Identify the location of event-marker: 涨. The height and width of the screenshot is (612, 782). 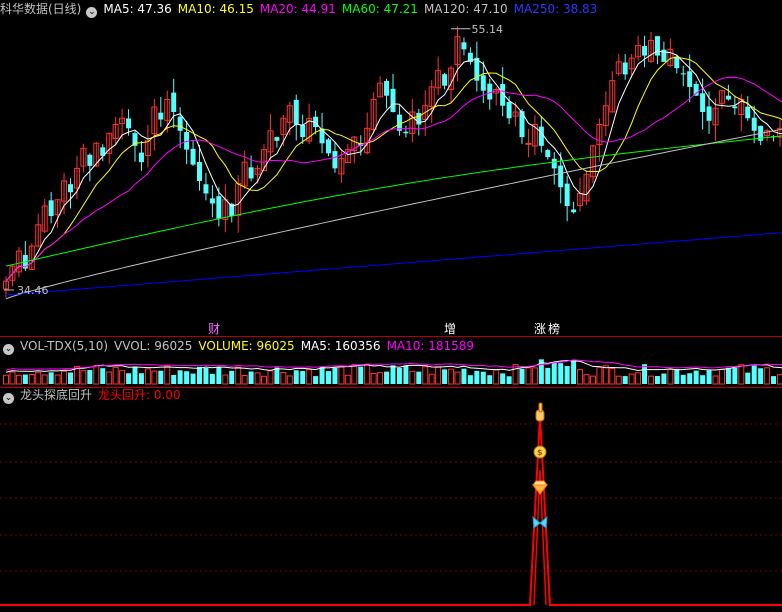
(540, 328).